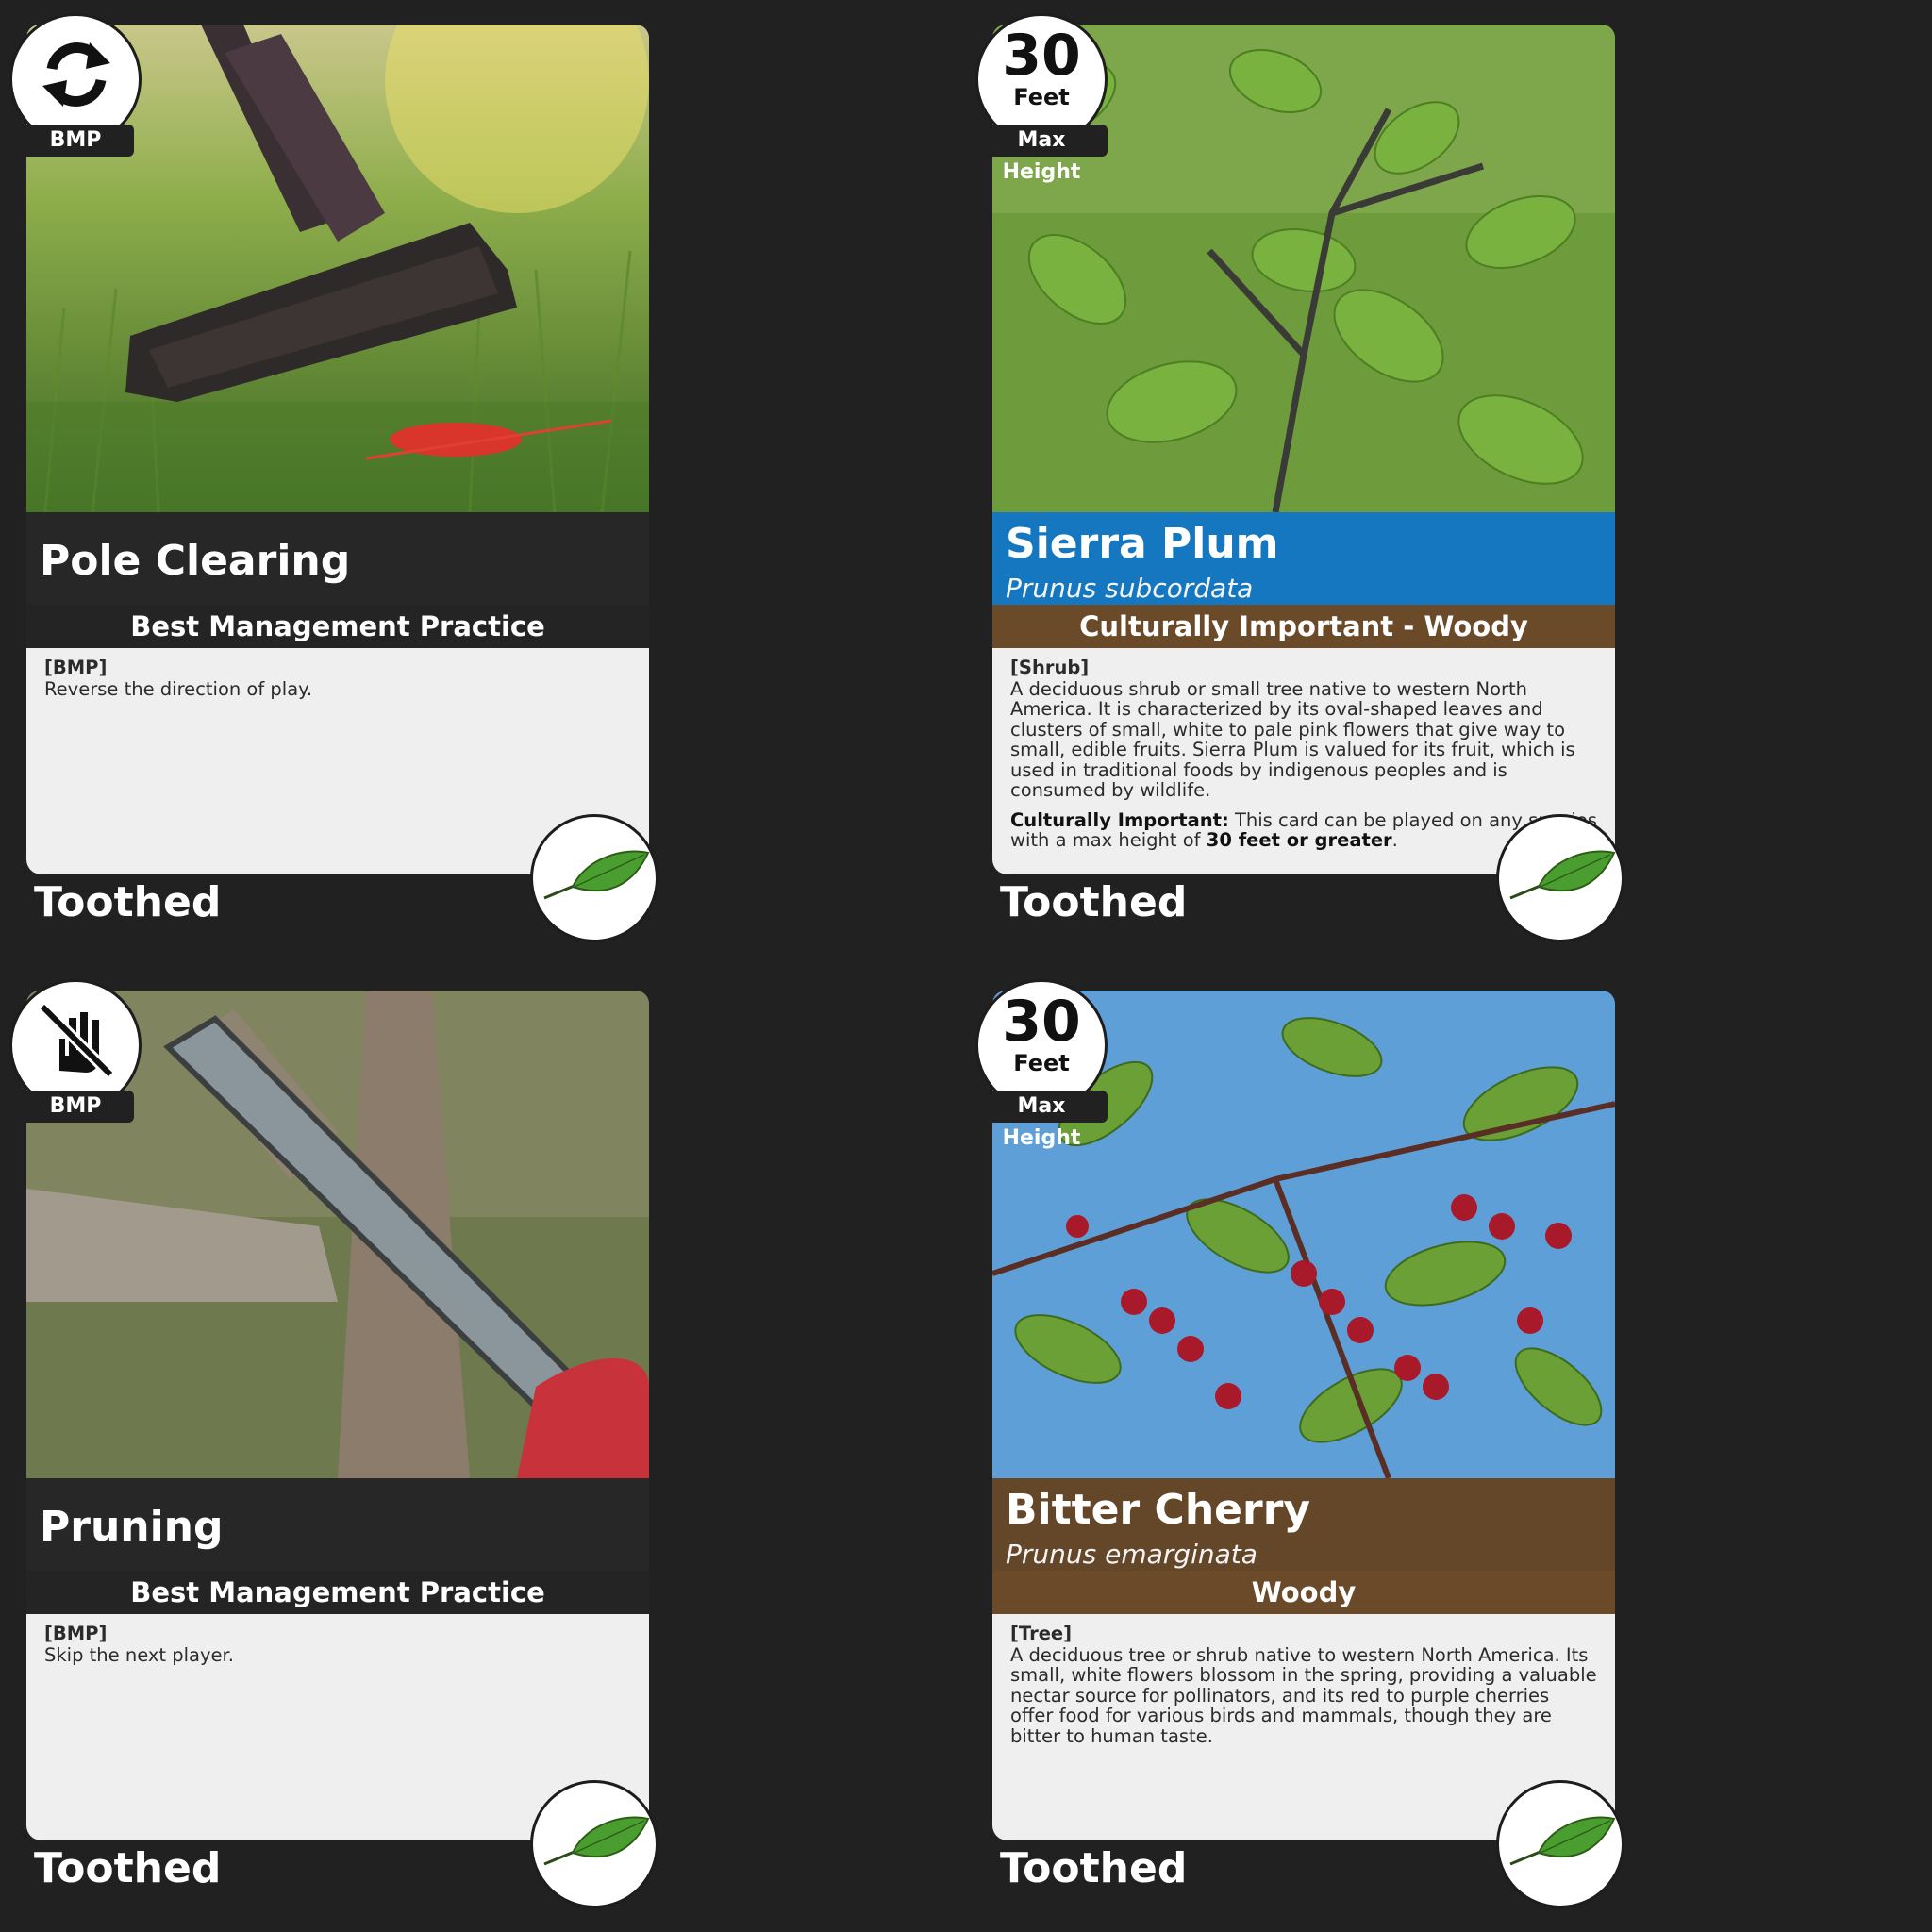  Describe the element at coordinates (1042, 1633) in the screenshot. I see `card-tag: [Tree]` at that location.